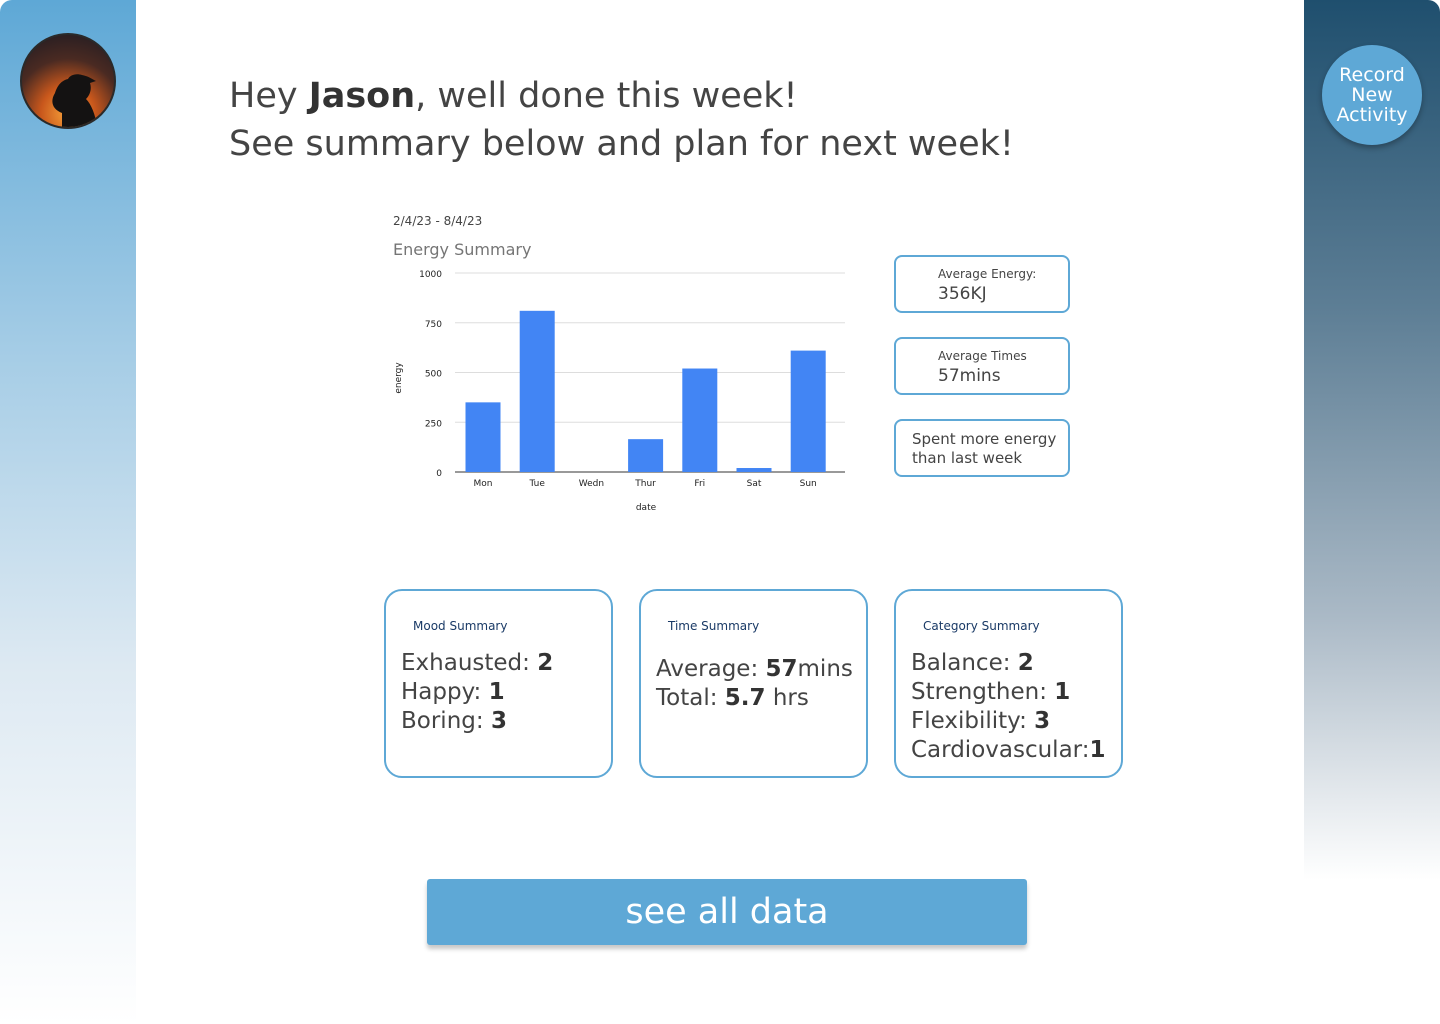 This screenshot has width=1440, height=1024. Describe the element at coordinates (483, 484) in the screenshot. I see `x-tick-label: Mon` at that location.